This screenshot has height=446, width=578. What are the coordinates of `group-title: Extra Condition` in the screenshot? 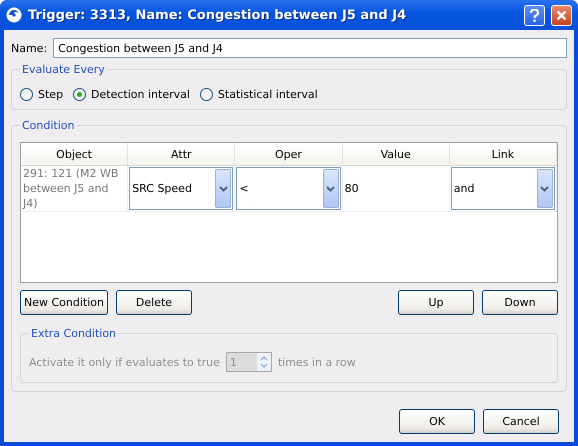 It's located at (74, 333).